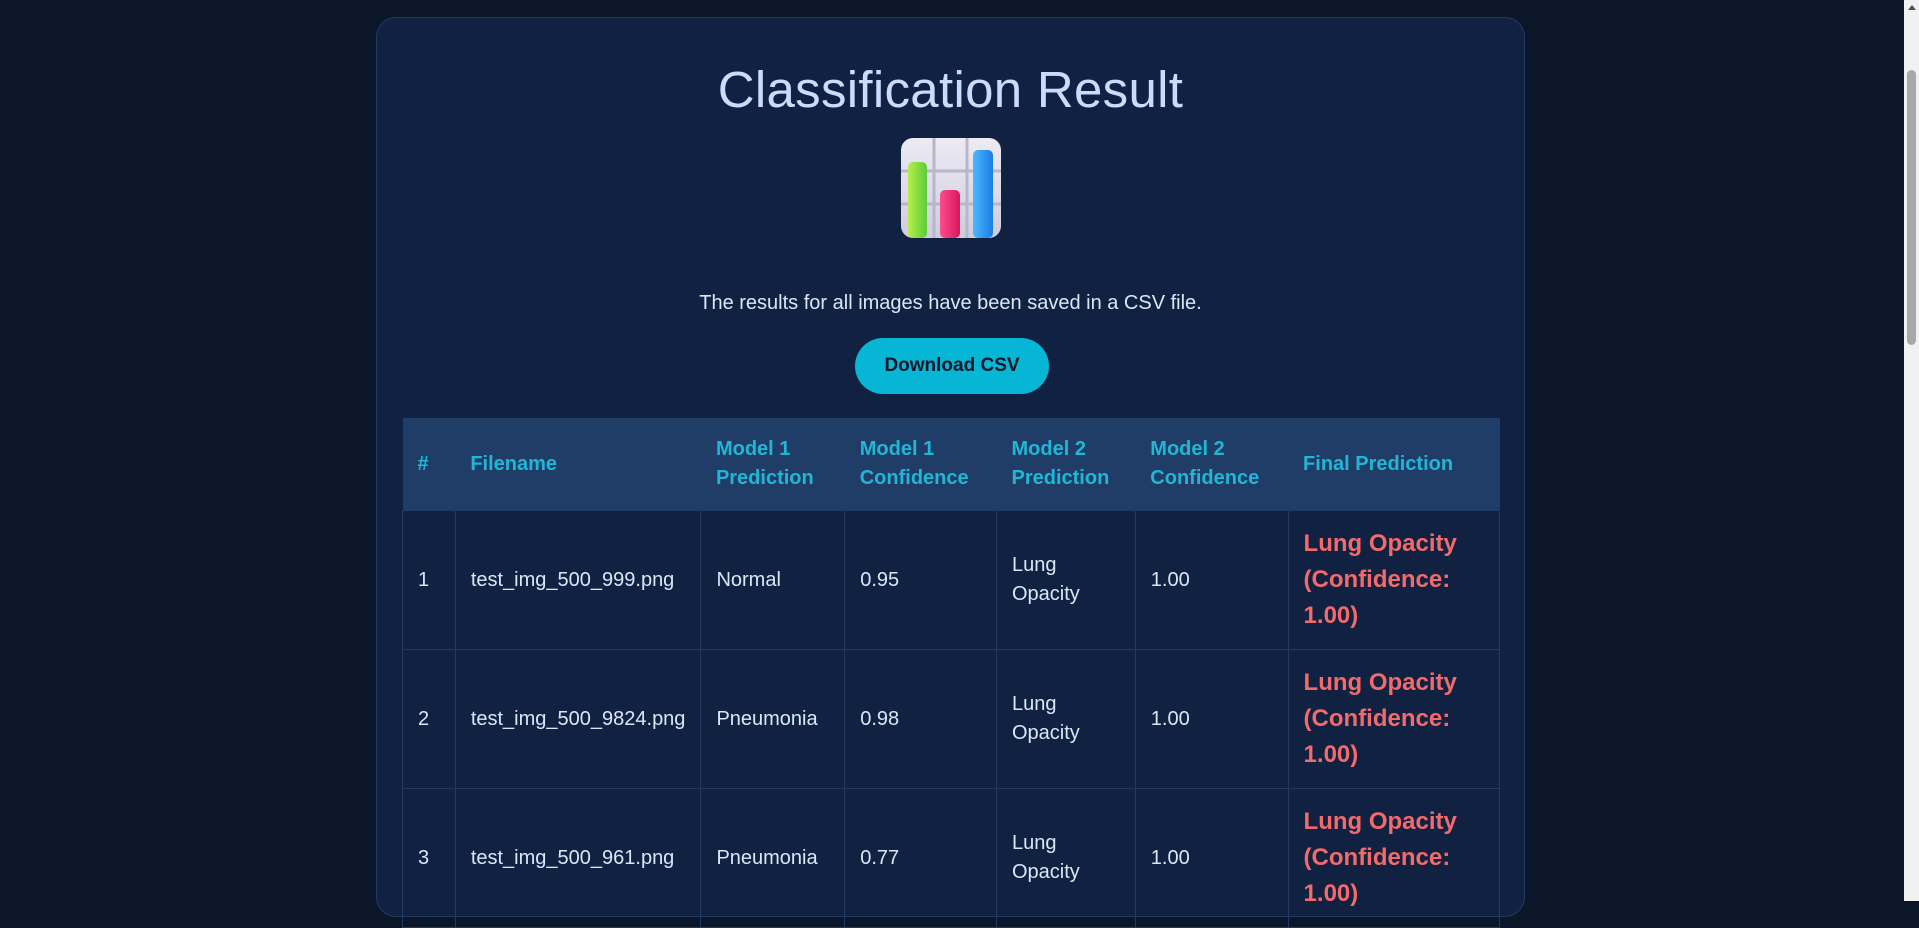 The image size is (1919, 928). What do you see at coordinates (578, 580) in the screenshot?
I see `cell-filename: test_img_500_999.png` at bounding box center [578, 580].